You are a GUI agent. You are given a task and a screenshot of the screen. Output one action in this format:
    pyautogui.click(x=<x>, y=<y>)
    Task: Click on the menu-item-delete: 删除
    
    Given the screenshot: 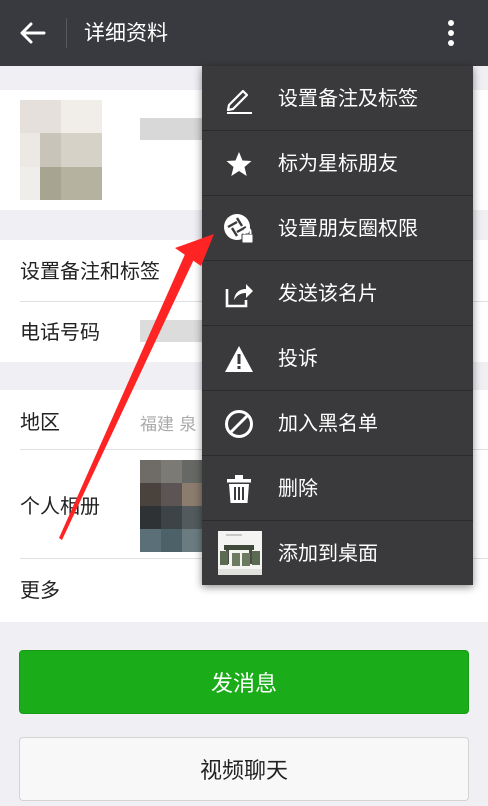 What is the action you would take?
    pyautogui.click(x=337, y=488)
    